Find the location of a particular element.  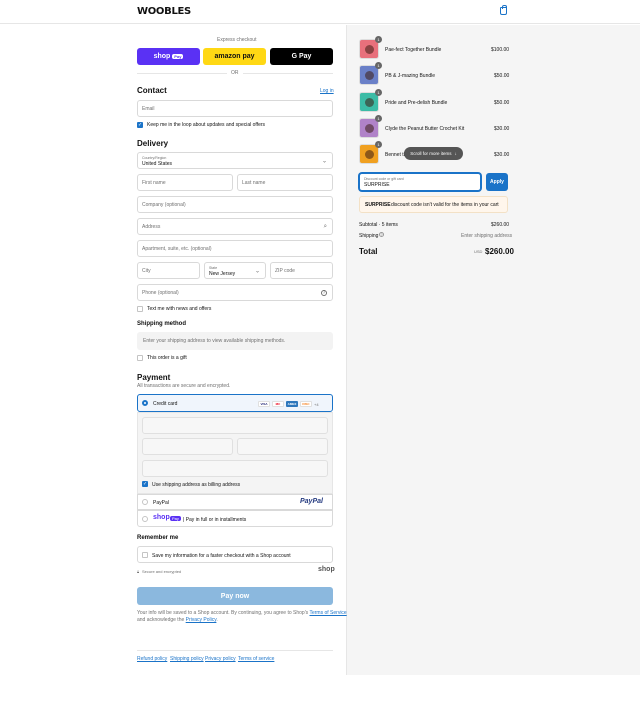

card-number-field is located at coordinates (235, 425).